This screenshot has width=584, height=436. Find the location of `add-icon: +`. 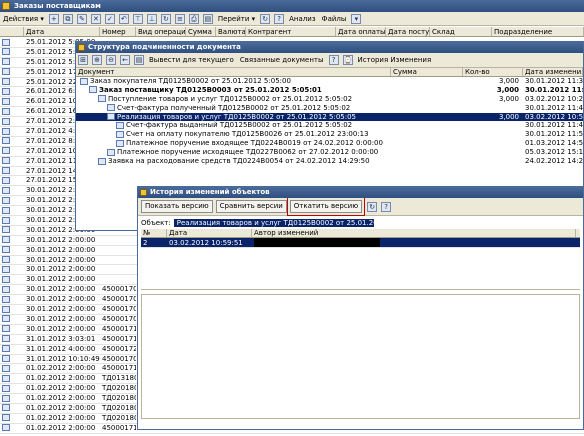

add-icon: + is located at coordinates (53, 18).